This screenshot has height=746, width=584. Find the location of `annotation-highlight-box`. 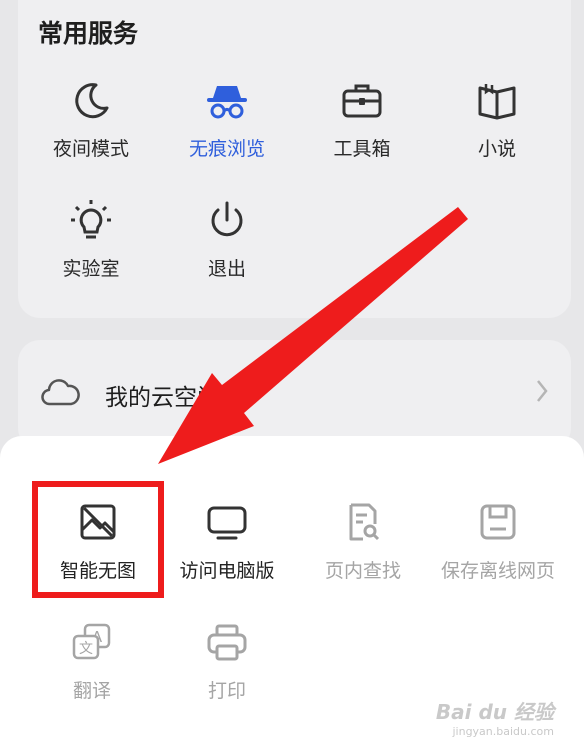

annotation-highlight-box is located at coordinates (98, 539).